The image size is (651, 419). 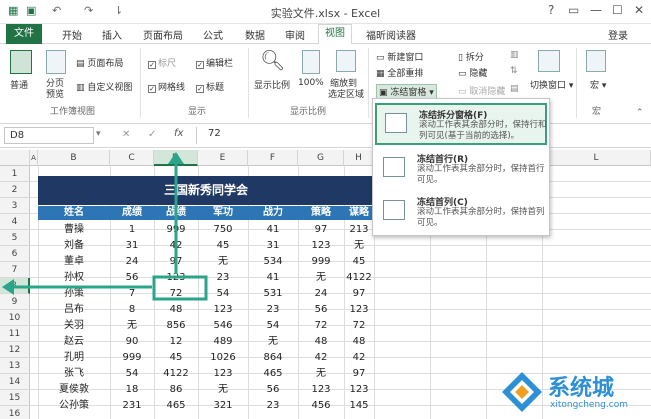 What do you see at coordinates (167, 64) in the screenshot?
I see `ruler-label: 标尺` at bounding box center [167, 64].